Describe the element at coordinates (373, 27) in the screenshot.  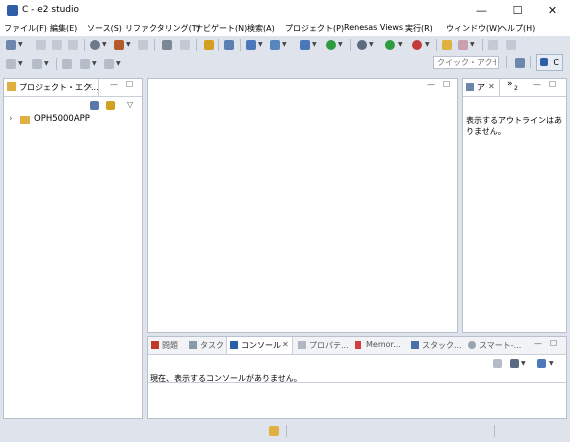
I see `menu-renesas-views: Renesas Views` at that location.